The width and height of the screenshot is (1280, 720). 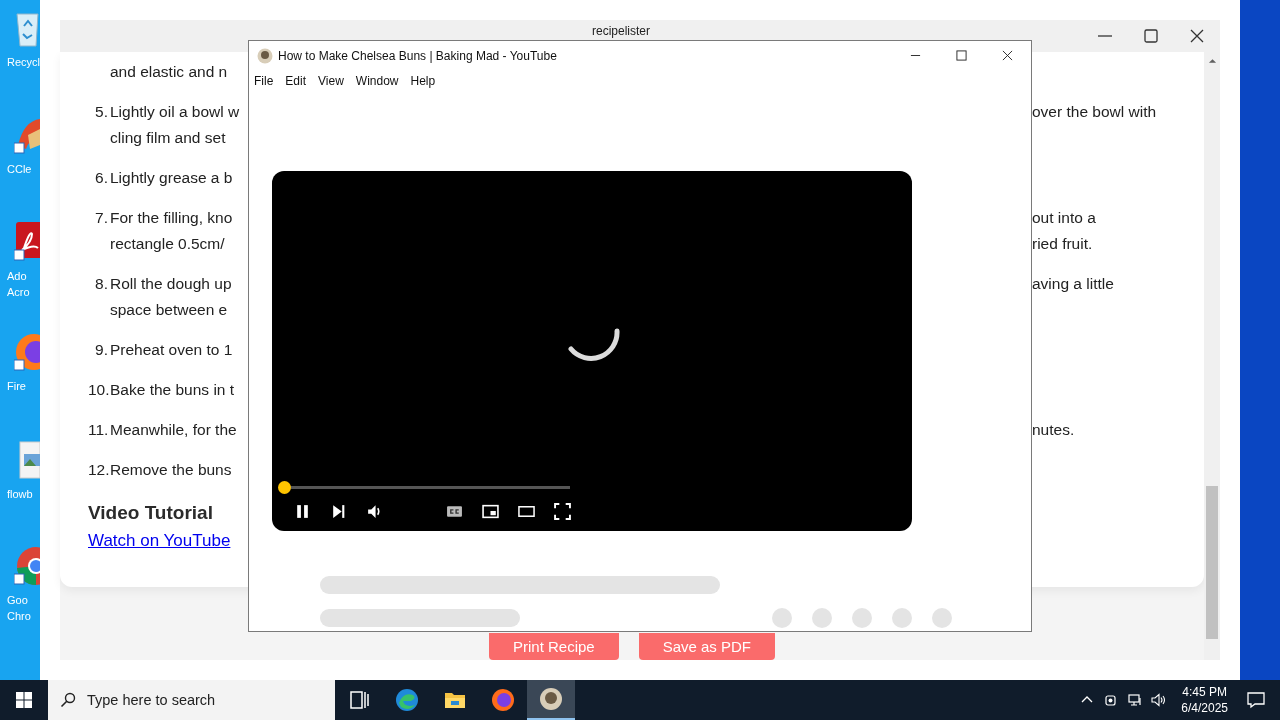 I want to click on step-text: For the filling, kno, so click(x=171, y=217).